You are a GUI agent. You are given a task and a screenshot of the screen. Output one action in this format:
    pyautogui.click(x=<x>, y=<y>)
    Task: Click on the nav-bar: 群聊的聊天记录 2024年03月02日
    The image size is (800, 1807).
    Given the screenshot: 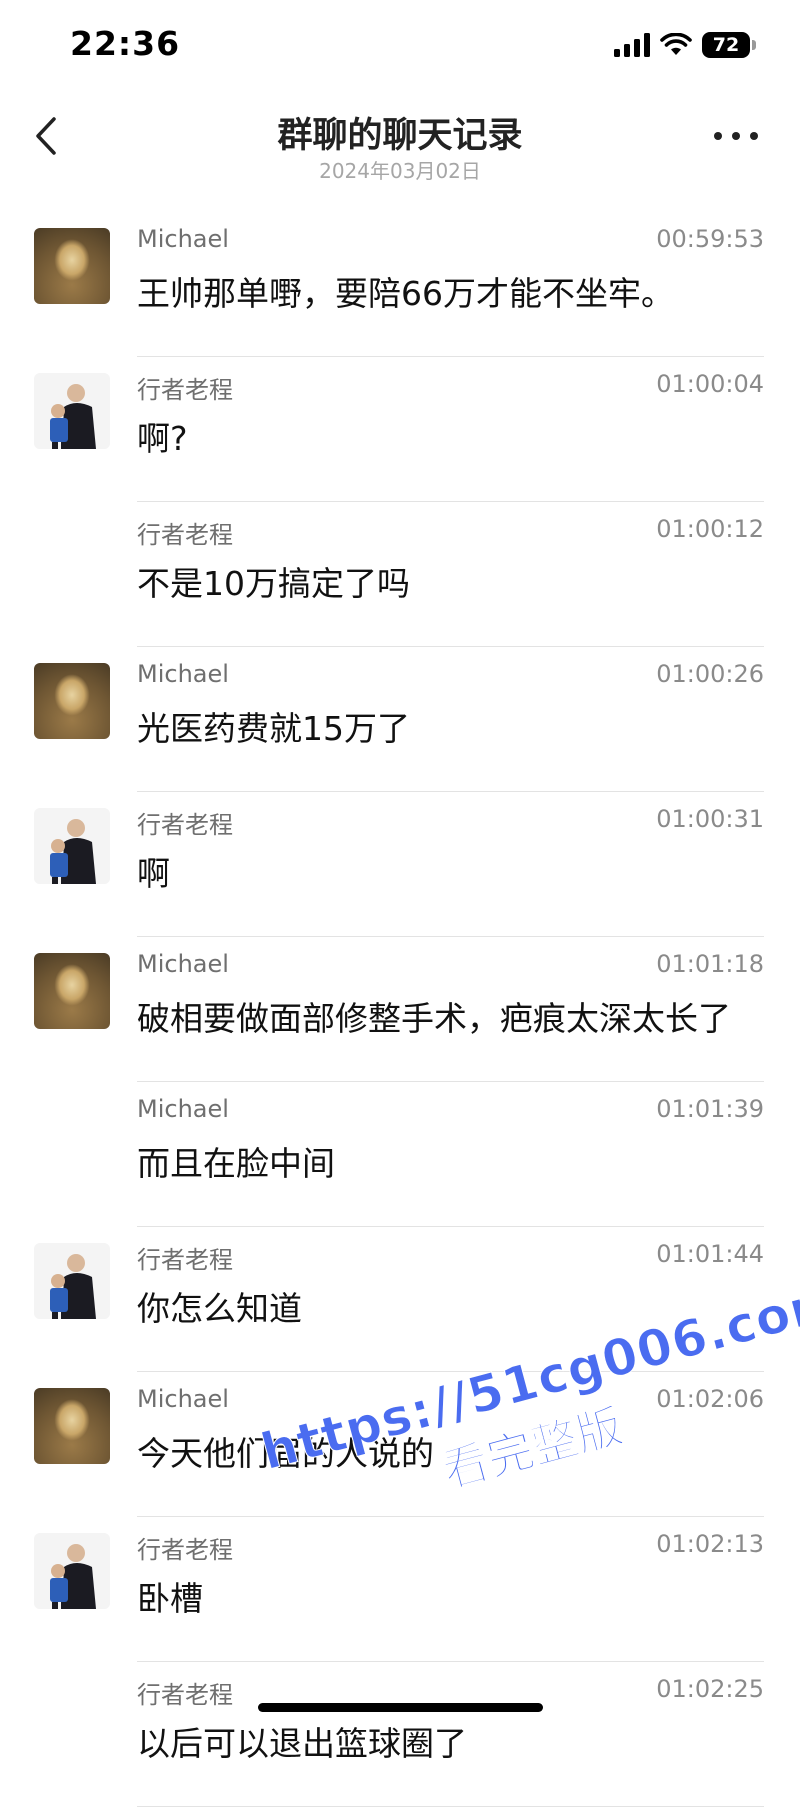 What is the action you would take?
    pyautogui.click(x=400, y=140)
    